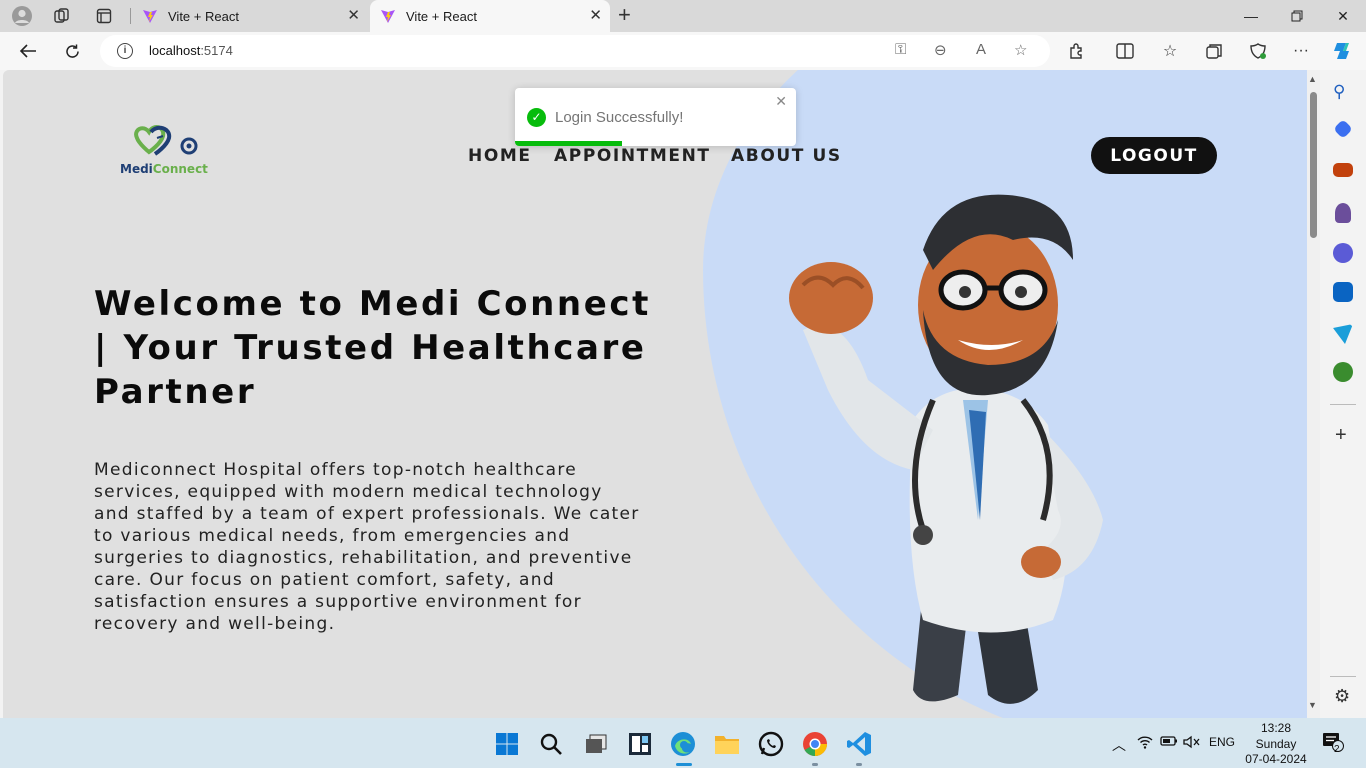  Describe the element at coordinates (683, 16) in the screenshot. I see `browser-tab-bar: Vite + React ✕ Vite + React ✕ + — ✕` at that location.